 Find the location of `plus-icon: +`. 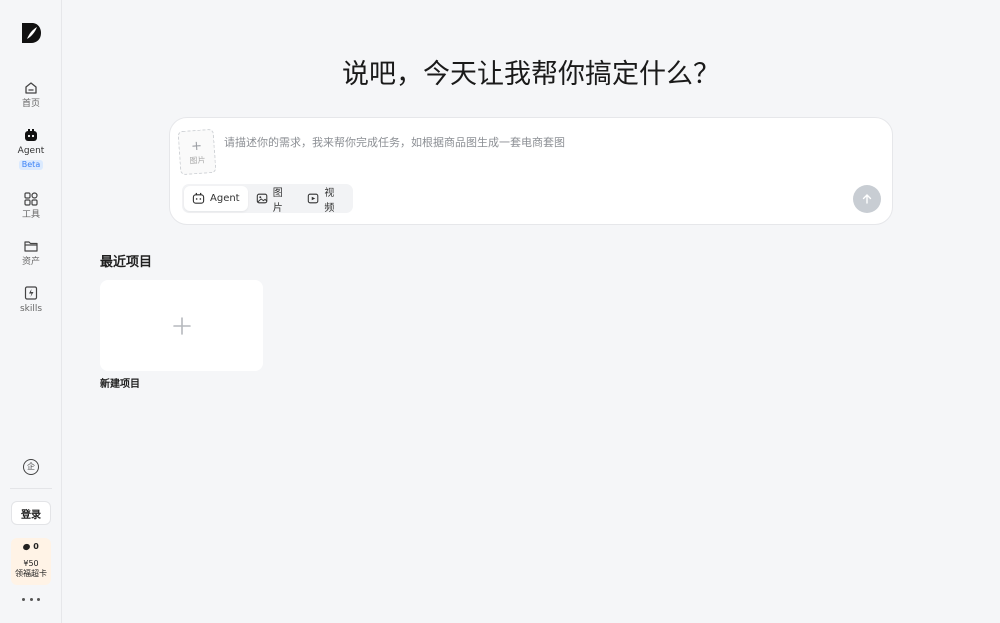

plus-icon: + is located at coordinates (196, 146).